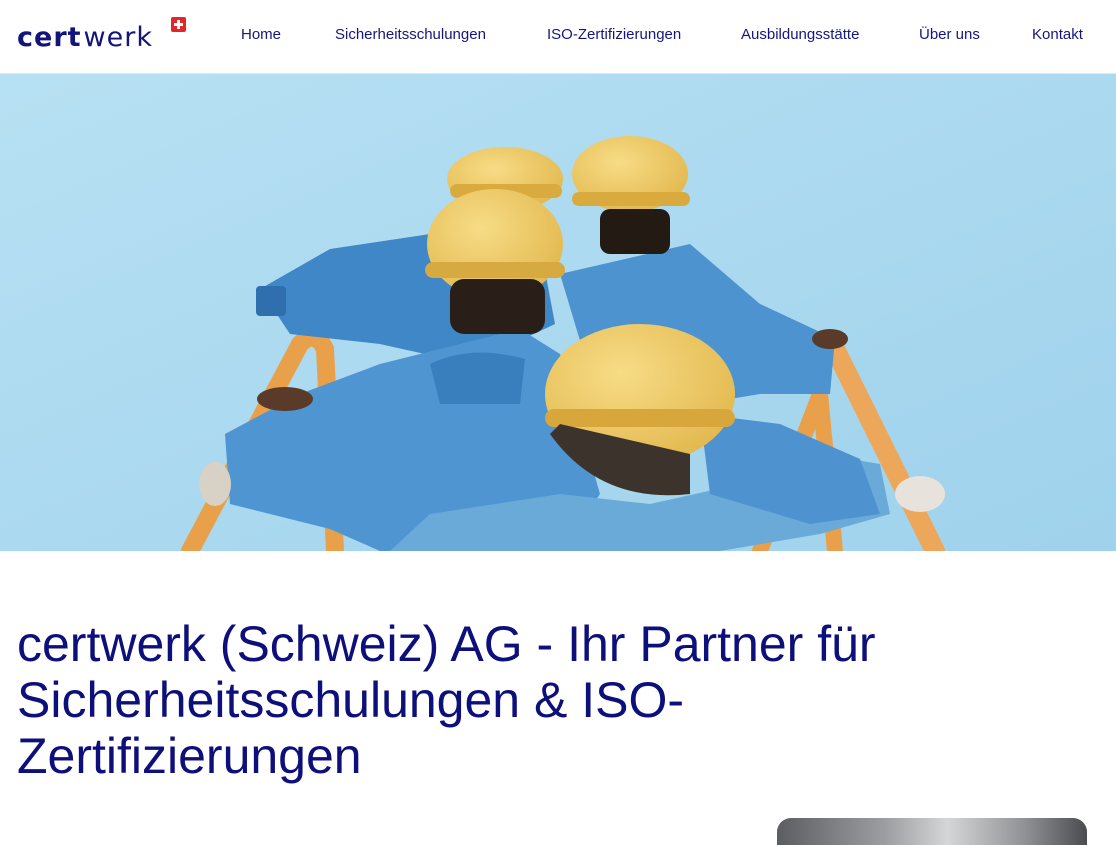 The image size is (1116, 845). Describe the element at coordinates (410, 35) in the screenshot. I see `nav-item-sicherheitsschulungen: Sicherheitsschulungen` at that location.